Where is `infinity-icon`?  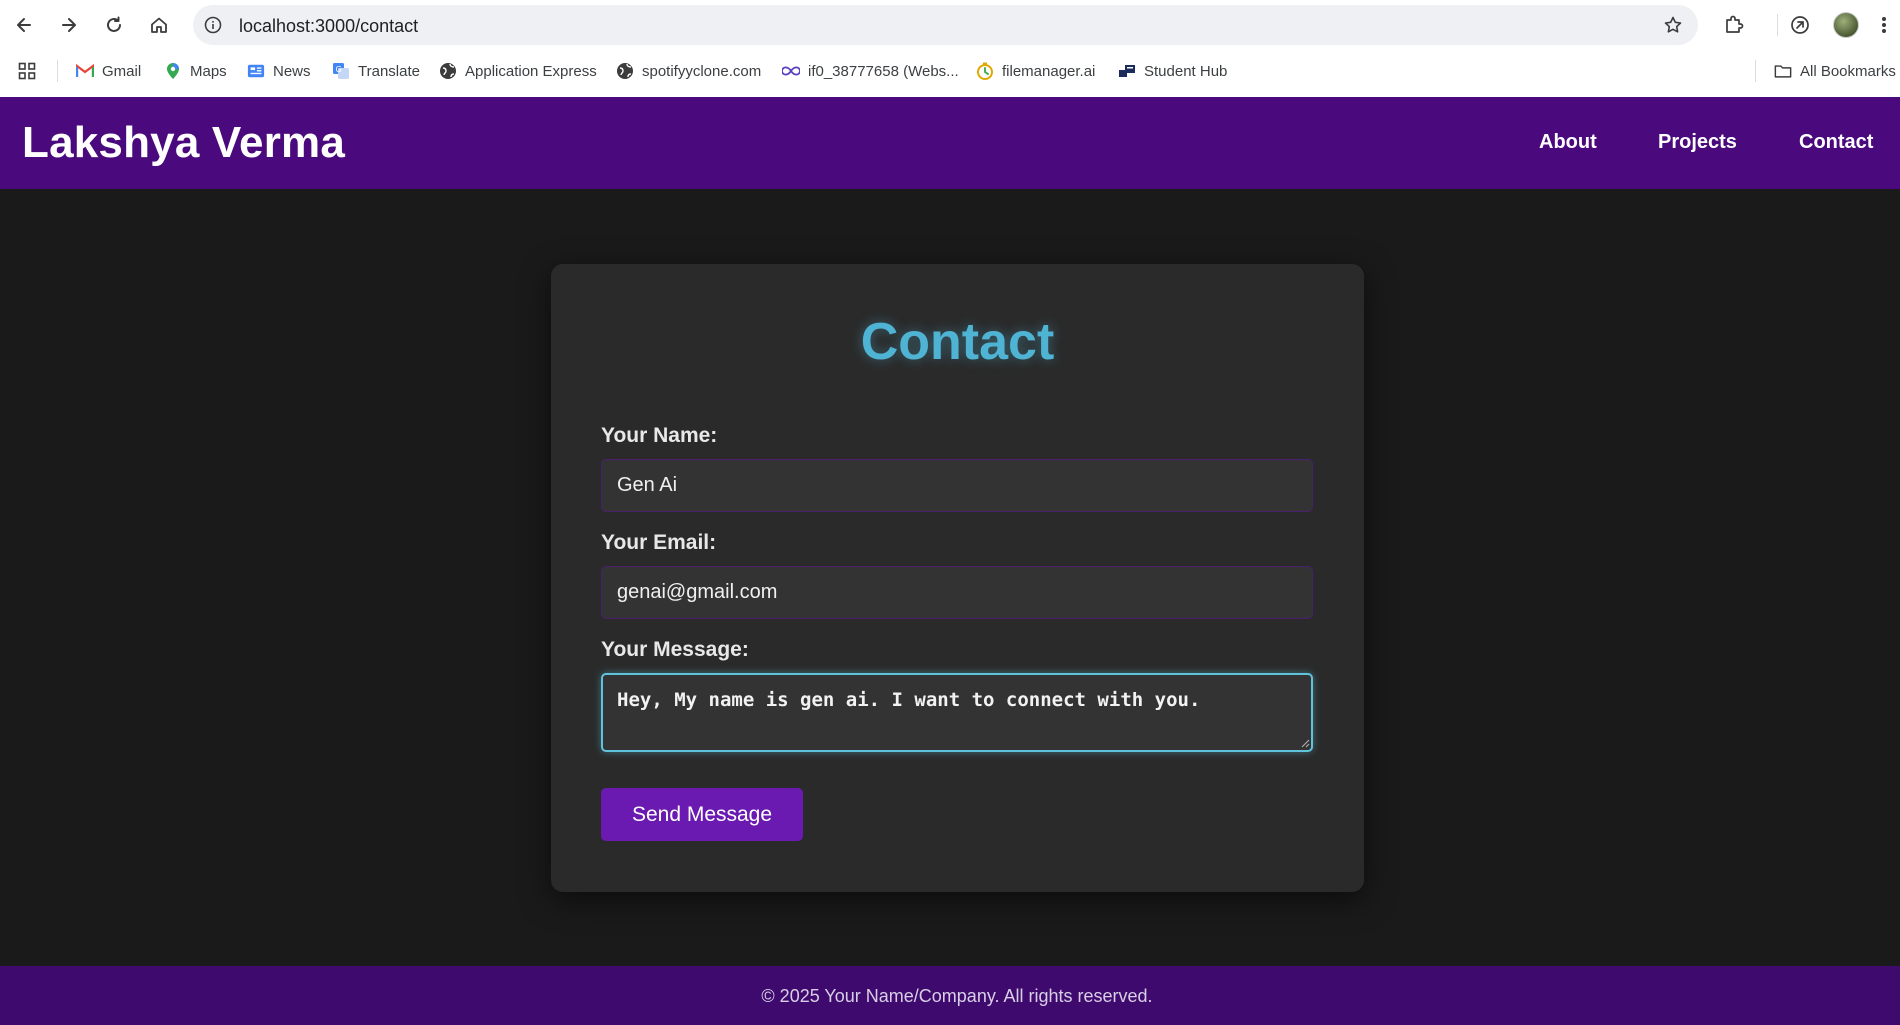 infinity-icon is located at coordinates (791, 71).